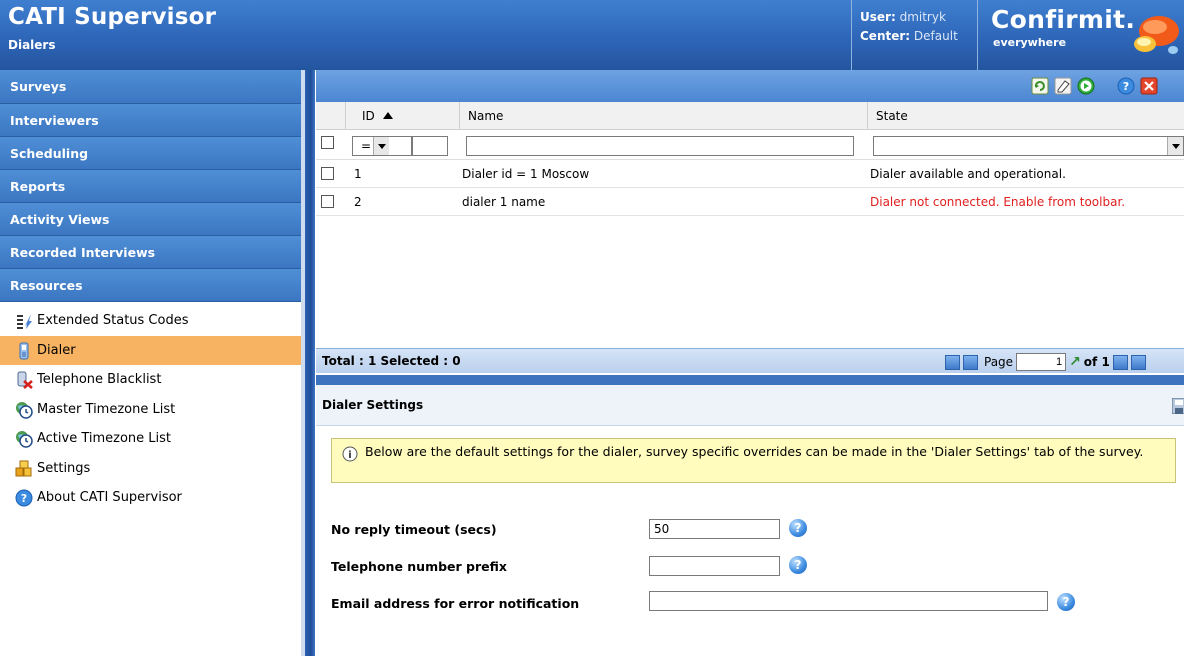 Image resolution: width=1184 pixels, height=656 pixels. I want to click on settings-header: Dialer Settings, so click(750, 405).